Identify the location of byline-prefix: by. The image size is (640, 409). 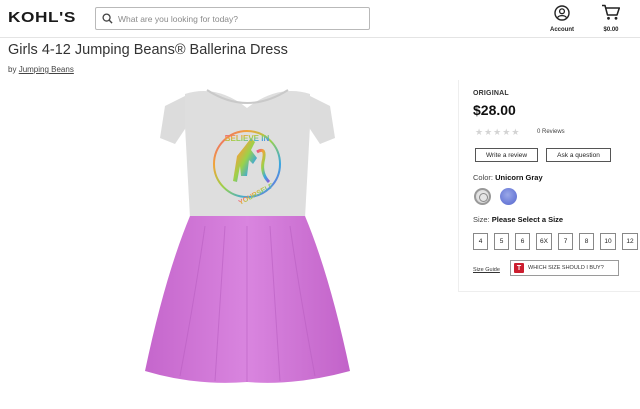
(12, 69).